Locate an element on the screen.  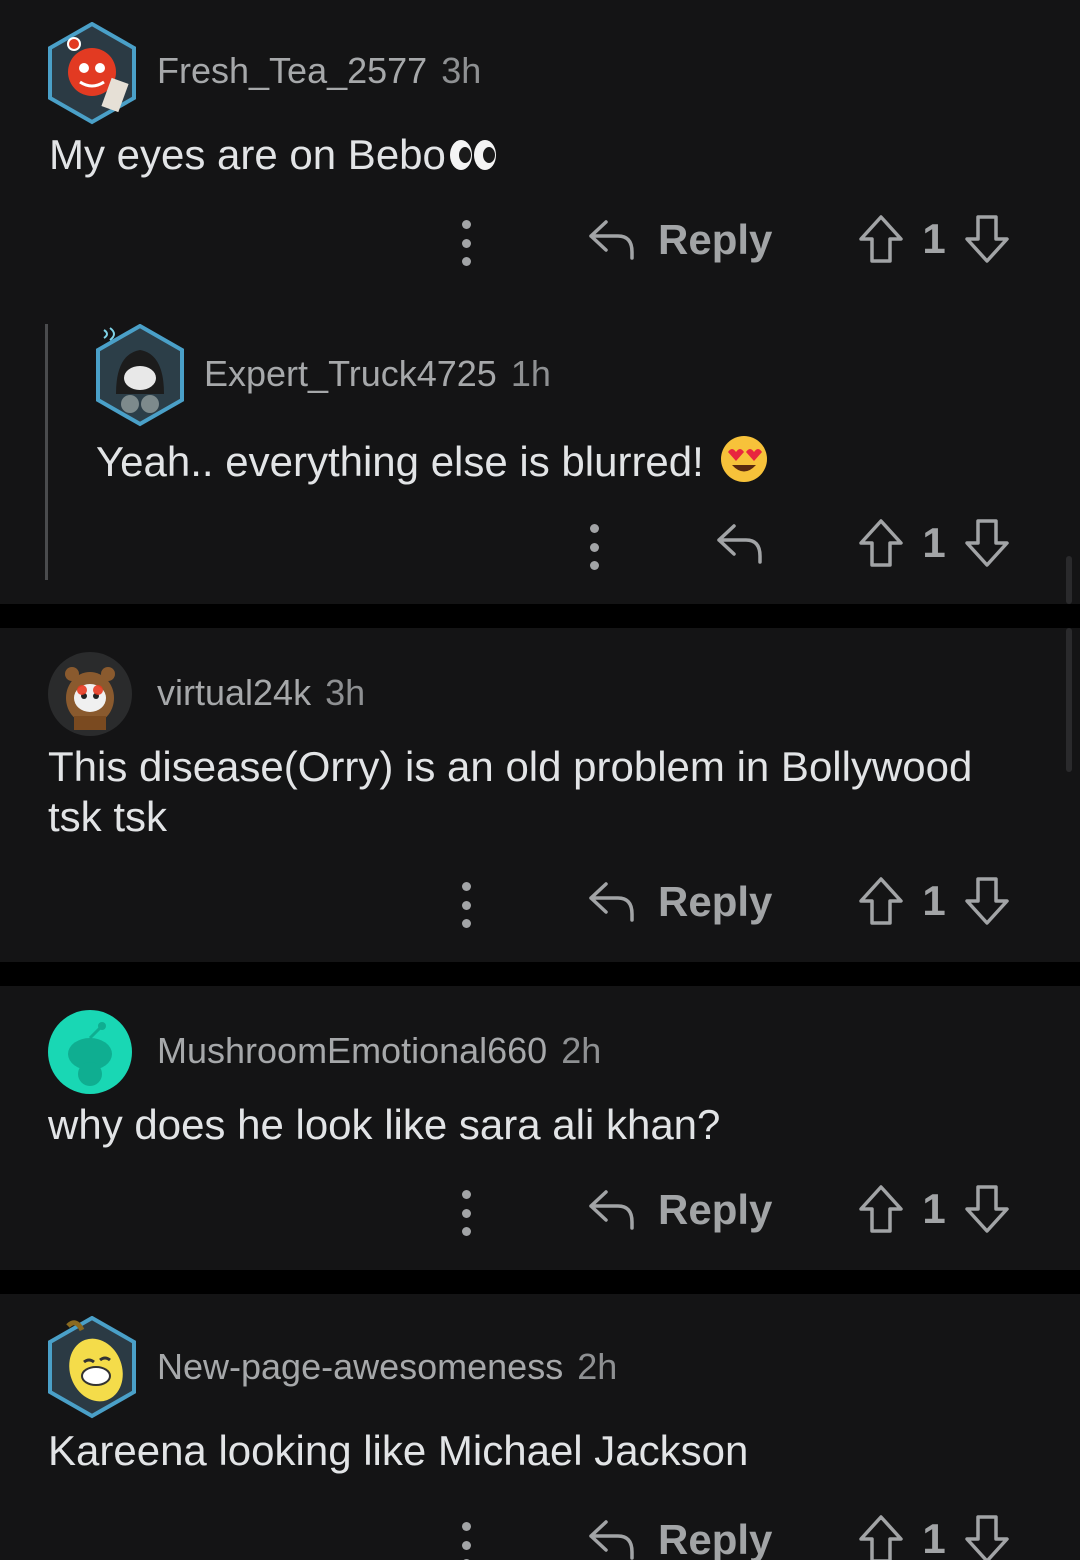
timestamp: 1h is located at coordinates (530, 373).